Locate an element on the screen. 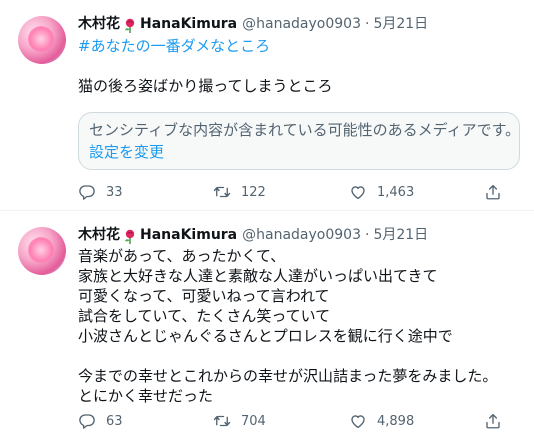  change-settings-link: 設定を変更 is located at coordinates (299, 152).